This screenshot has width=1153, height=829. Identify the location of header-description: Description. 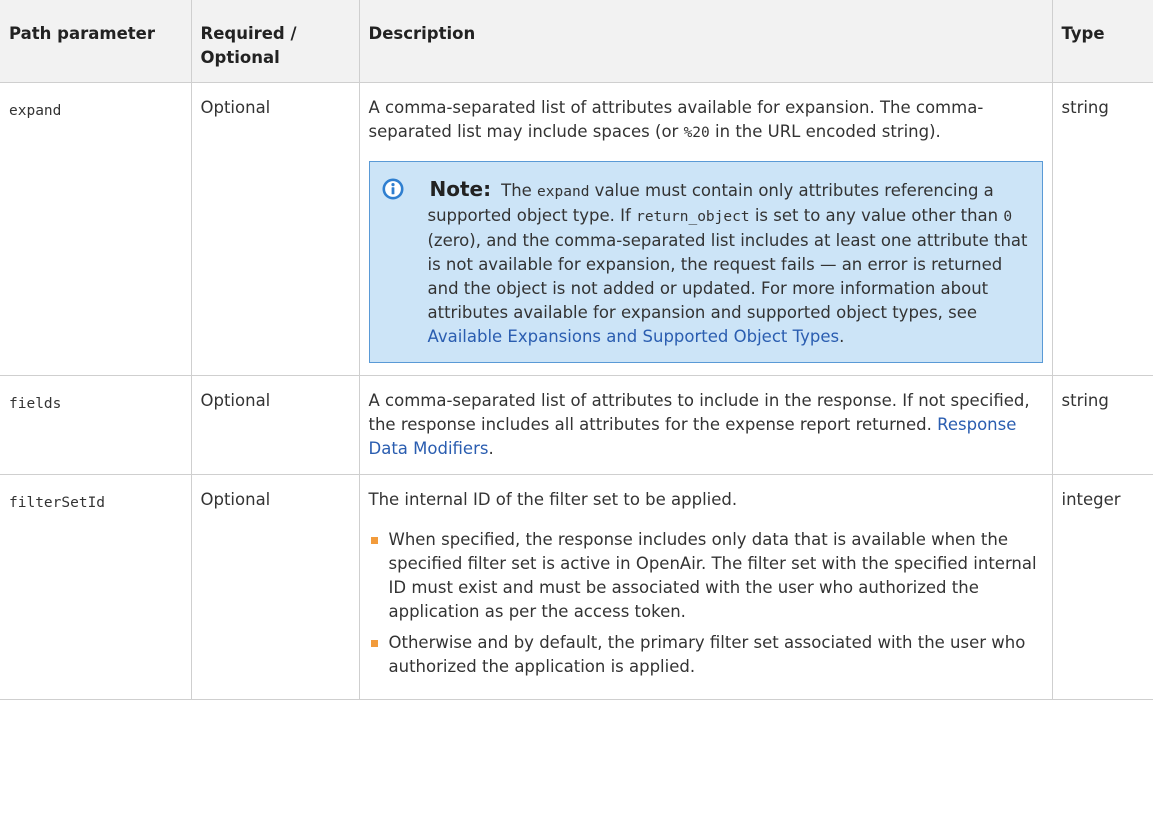
(705, 41).